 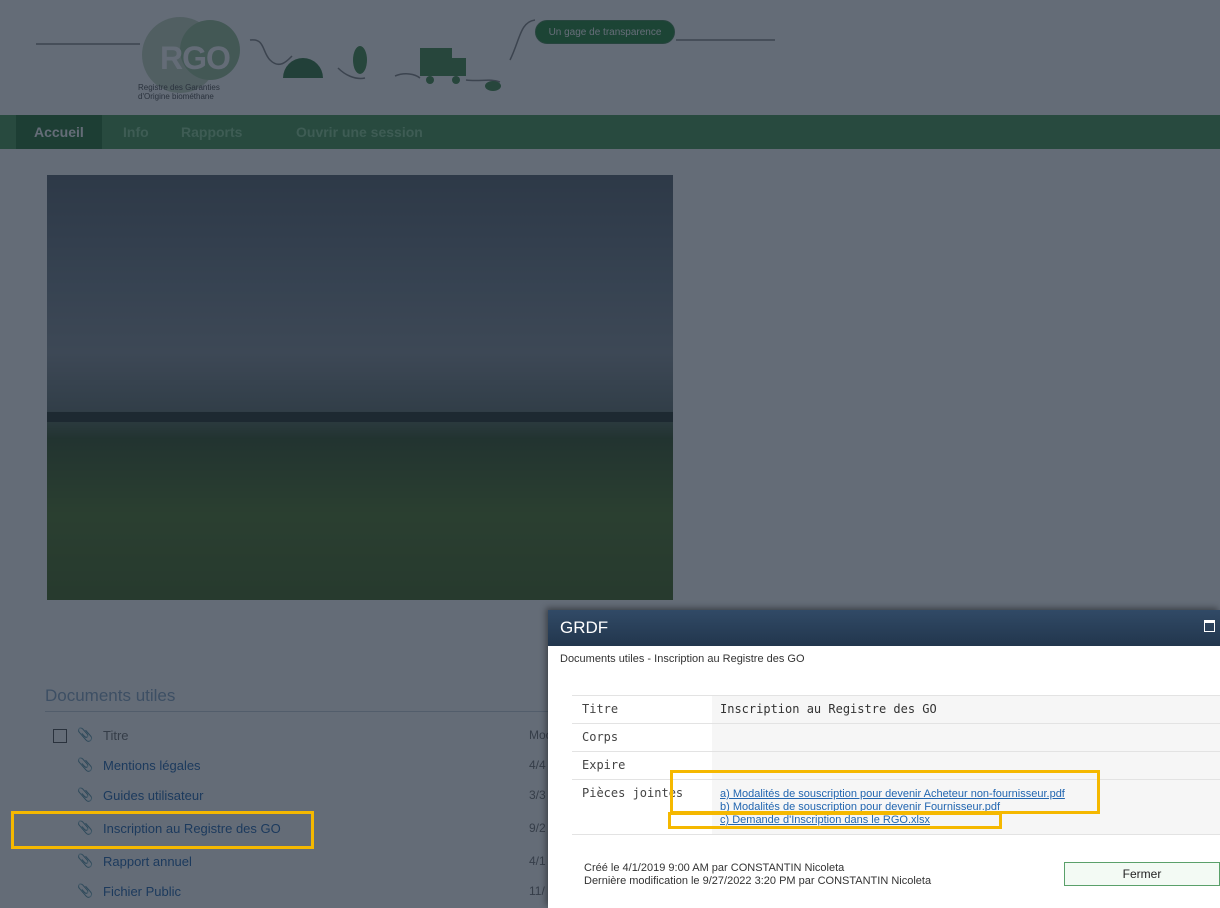 I want to click on section-divider, so click(x=300, y=711).